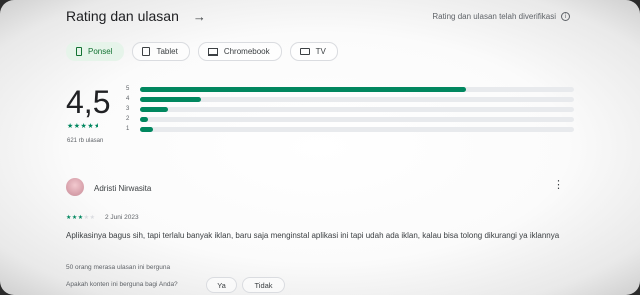 This screenshot has width=640, height=295. Describe the element at coordinates (128, 129) in the screenshot. I see `bar-label: 1` at that location.